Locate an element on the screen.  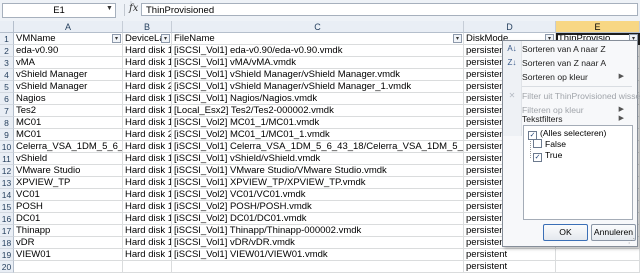
row-header: 7 is located at coordinates (7, 111).